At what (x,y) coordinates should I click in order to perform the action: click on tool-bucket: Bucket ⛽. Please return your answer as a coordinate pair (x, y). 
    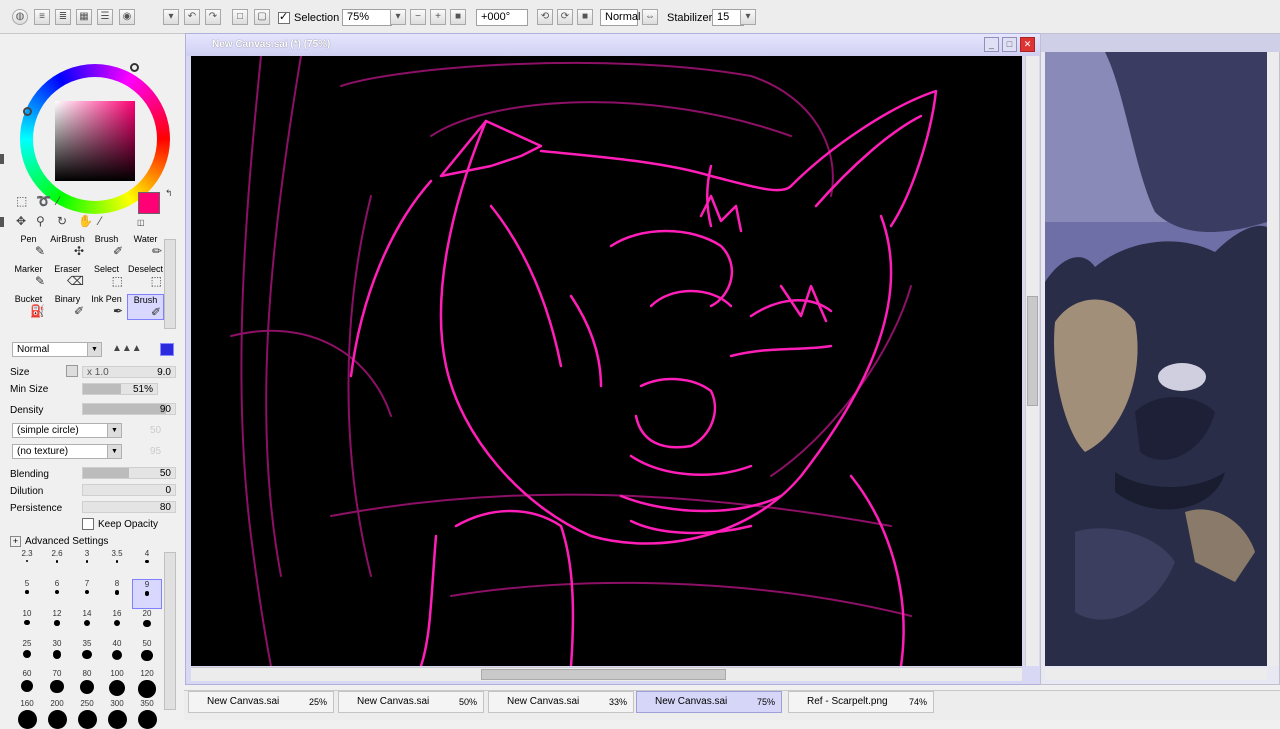
    Looking at the image, I should click on (28, 306).